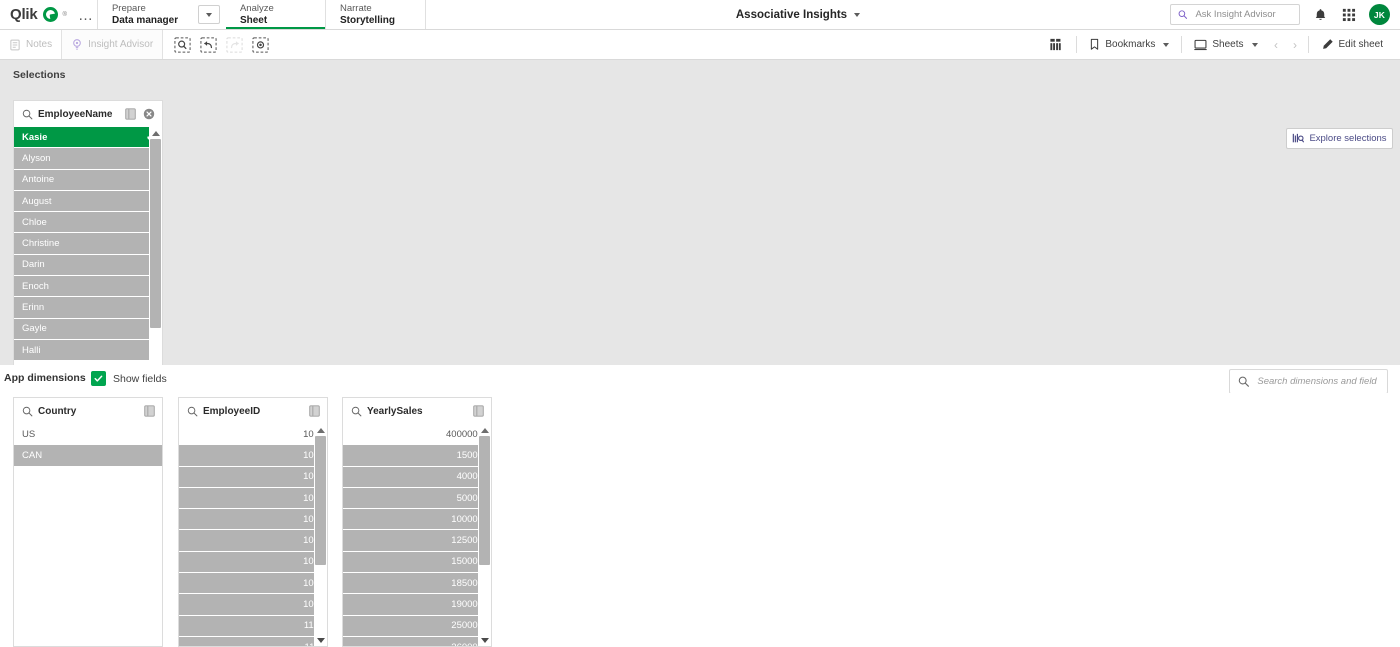  What do you see at coordinates (417, 641) in the screenshot?
I see `list-item: 260000` at bounding box center [417, 641].